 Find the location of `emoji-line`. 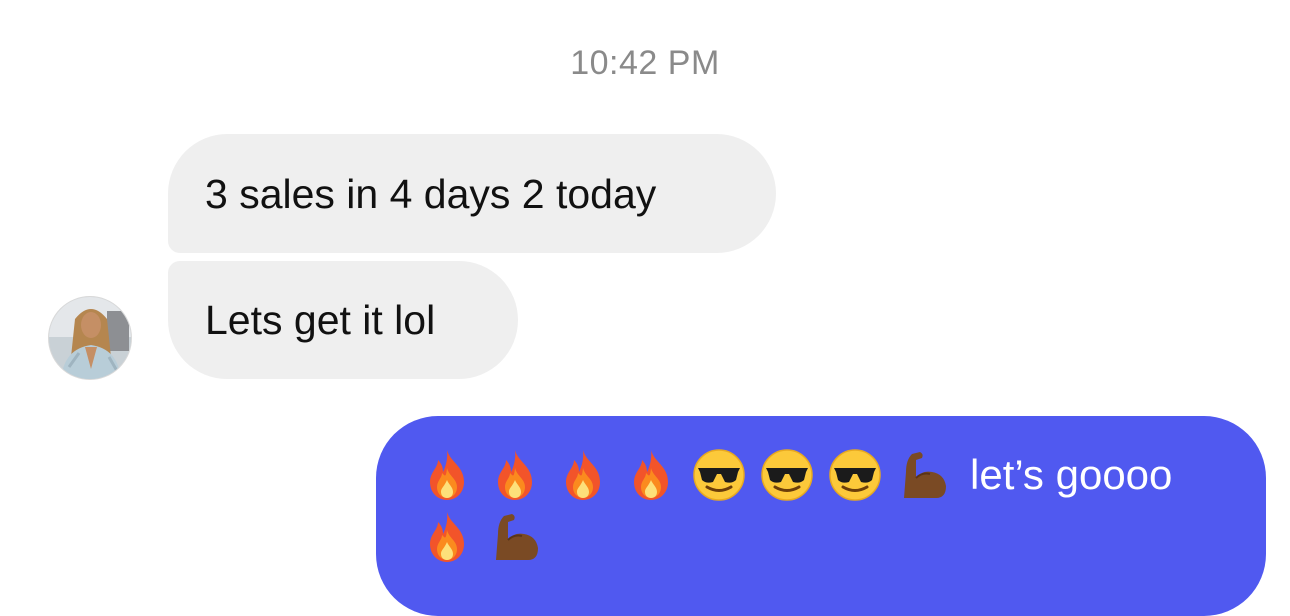

emoji-line is located at coordinates (823, 537).